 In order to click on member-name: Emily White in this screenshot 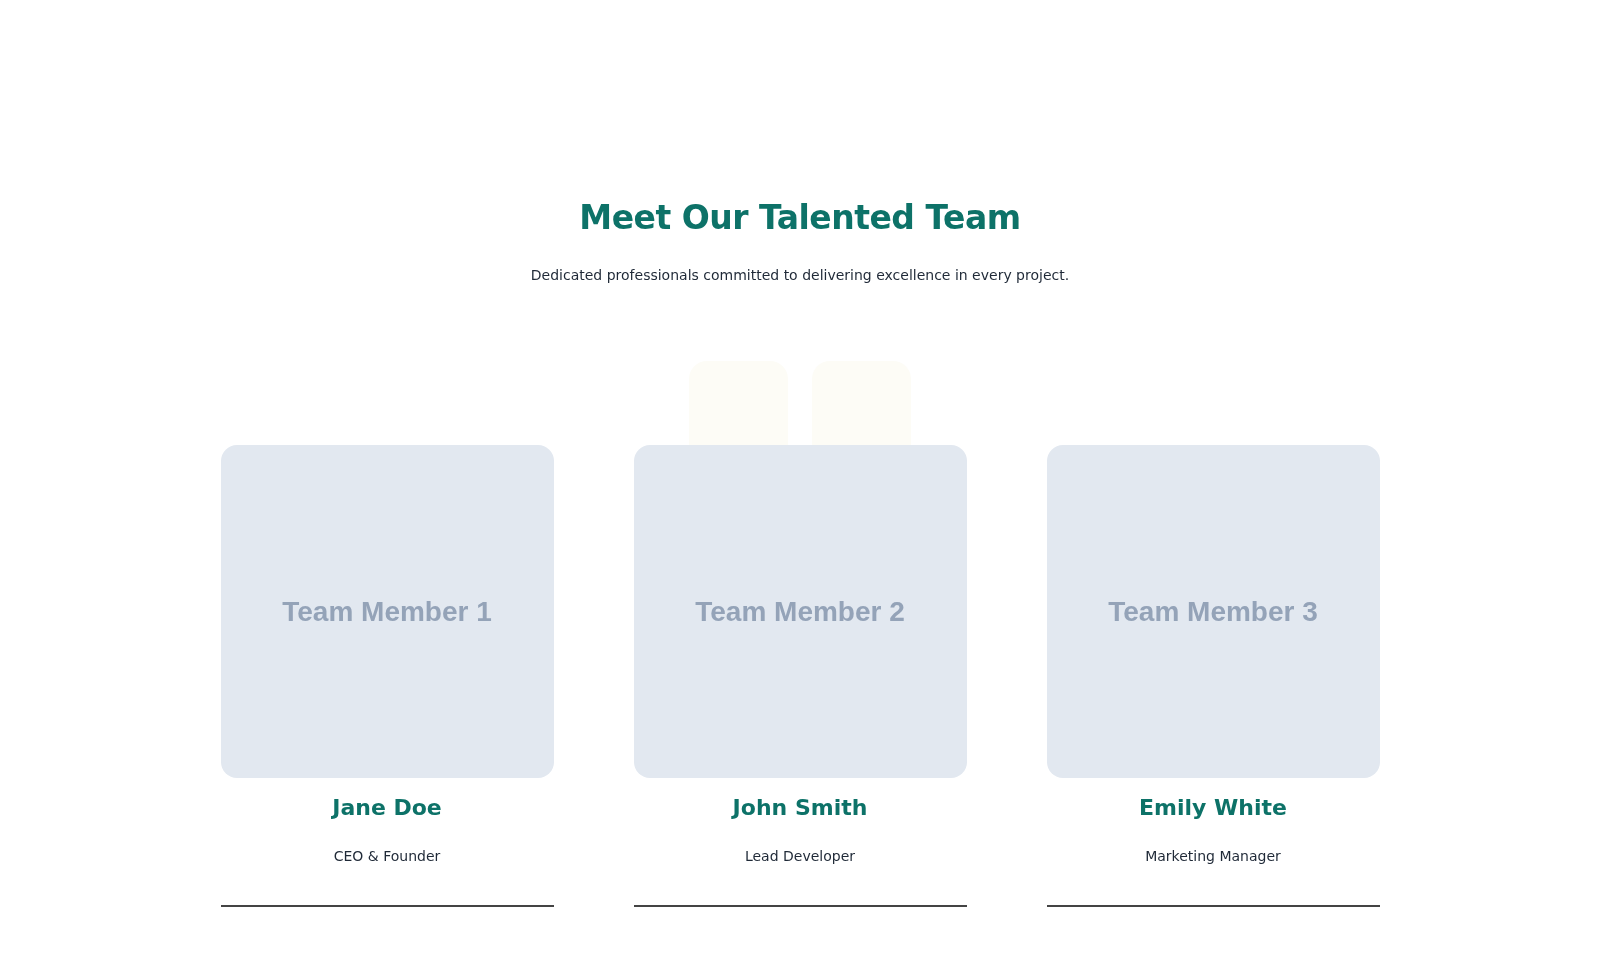, I will do `click(1213, 807)`.